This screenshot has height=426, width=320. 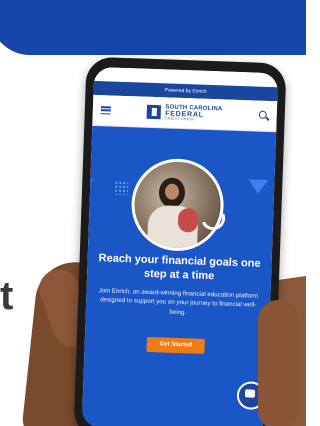 I want to click on decor-triangle-left, so click(x=88, y=179).